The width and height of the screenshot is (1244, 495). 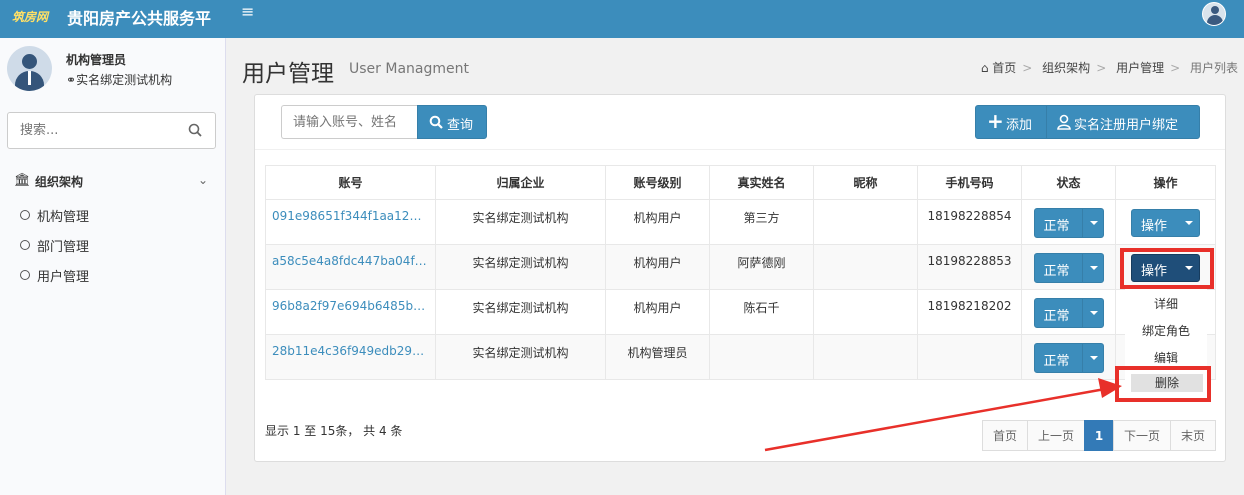 I want to click on page-current-button: 1, so click(x=1099, y=435).